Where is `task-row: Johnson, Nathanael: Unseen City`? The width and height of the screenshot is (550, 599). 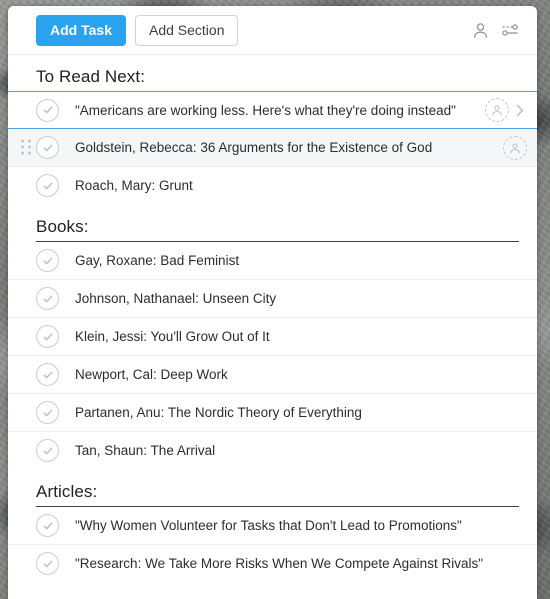 task-row: Johnson, Nathanael: Unseen City is located at coordinates (272, 299).